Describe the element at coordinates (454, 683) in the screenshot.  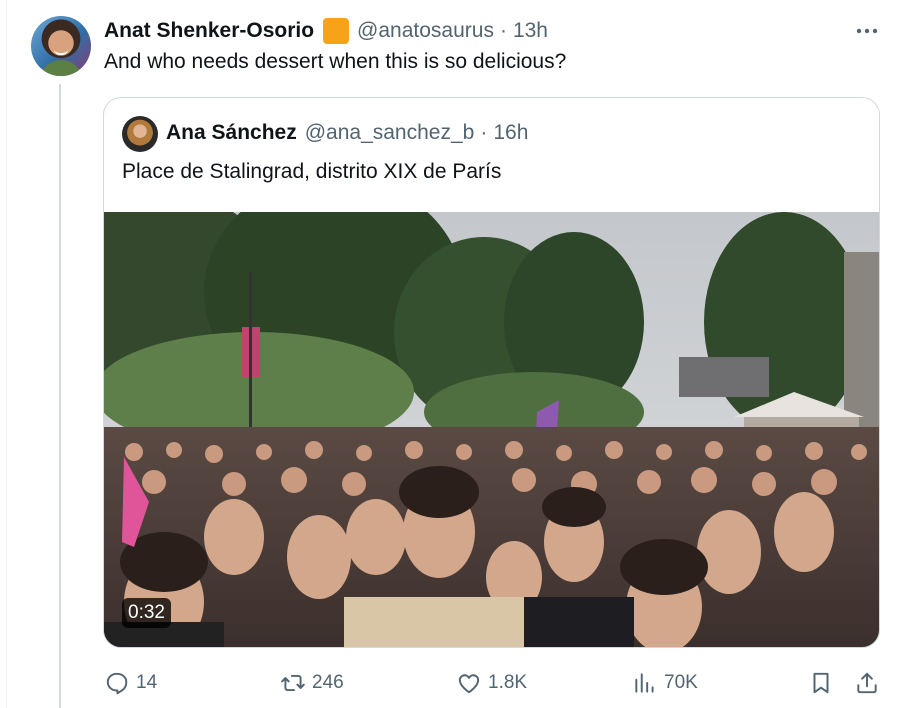
I see `tweet-actions-bar: 14 246 1.8K 70K` at that location.